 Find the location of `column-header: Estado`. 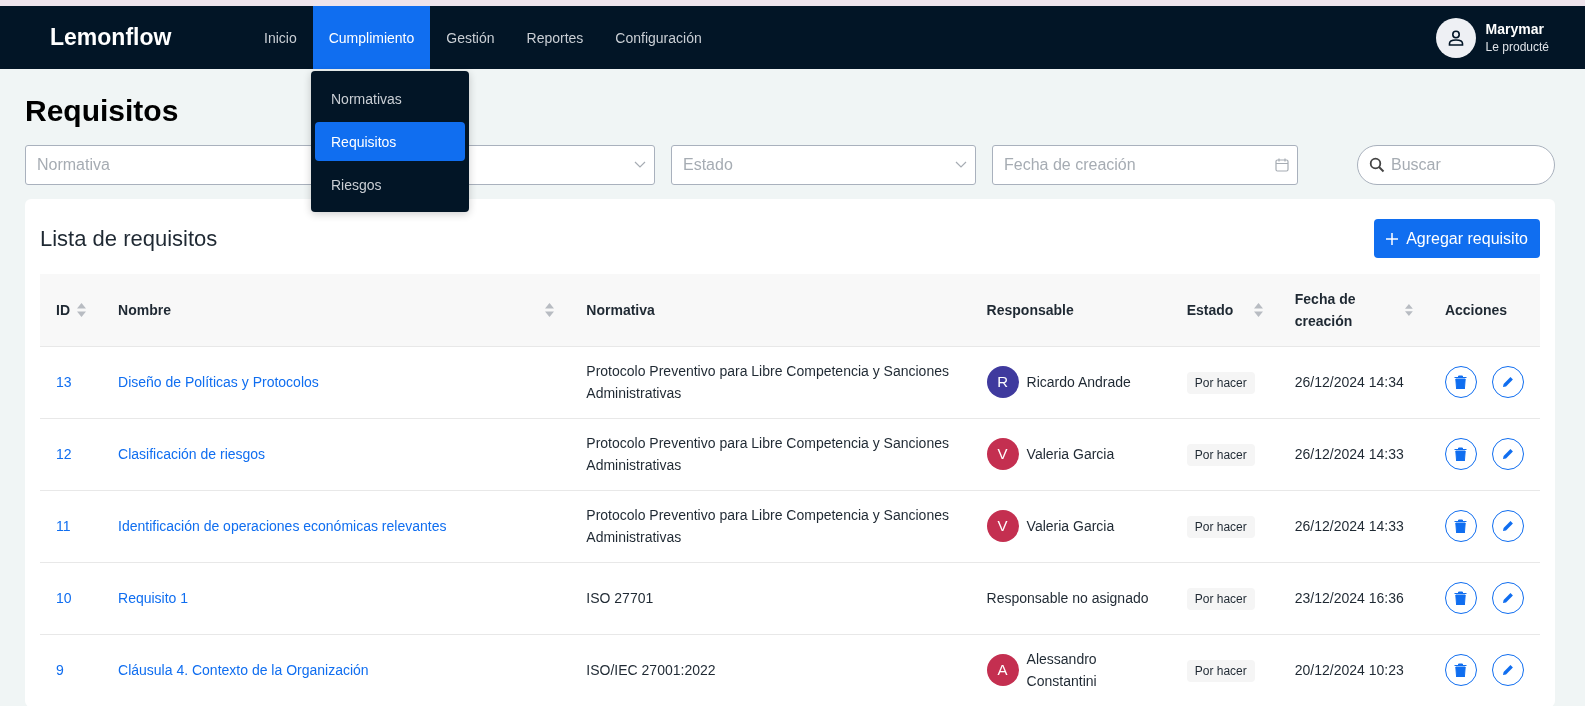

column-header: Estado is located at coordinates (1224, 310).